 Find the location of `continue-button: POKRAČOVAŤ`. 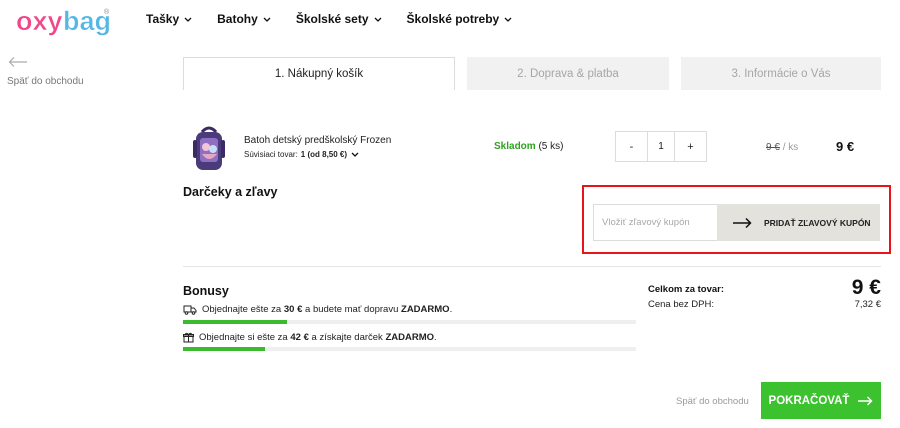

continue-button: POKRAČOVAŤ is located at coordinates (821, 400).